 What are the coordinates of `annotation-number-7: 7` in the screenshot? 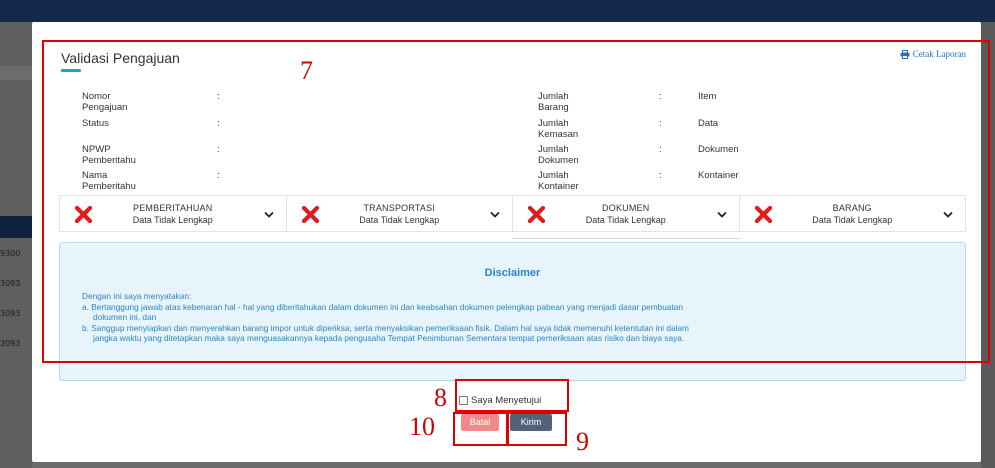 It's located at (306, 70).